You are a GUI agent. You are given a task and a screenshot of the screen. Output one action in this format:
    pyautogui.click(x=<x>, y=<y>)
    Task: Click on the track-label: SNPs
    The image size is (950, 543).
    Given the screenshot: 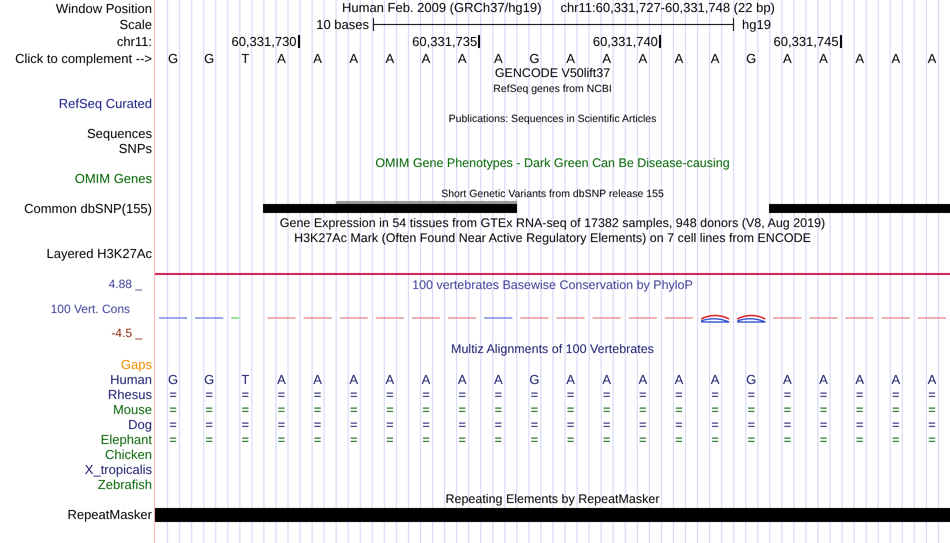 What is the action you would take?
    pyautogui.click(x=135, y=148)
    